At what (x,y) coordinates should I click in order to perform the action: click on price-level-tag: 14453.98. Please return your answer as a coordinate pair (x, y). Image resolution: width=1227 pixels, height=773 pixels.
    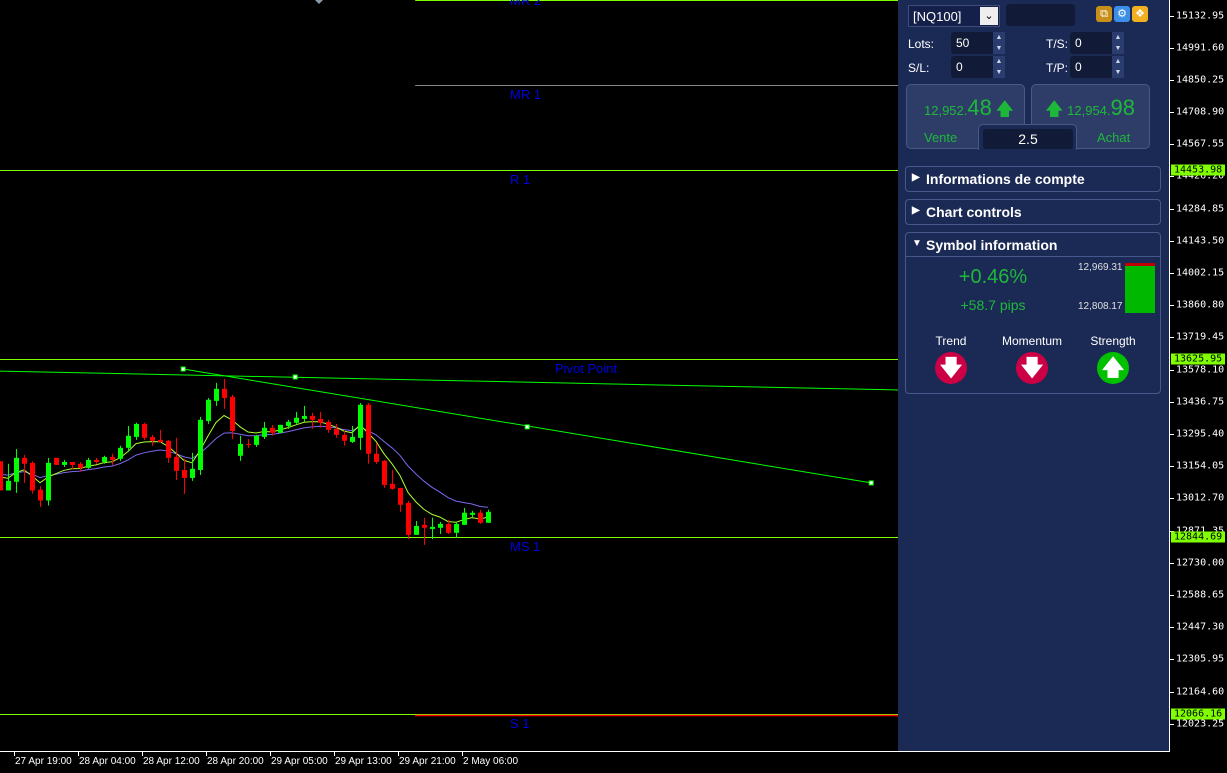
    Looking at the image, I should click on (1198, 170).